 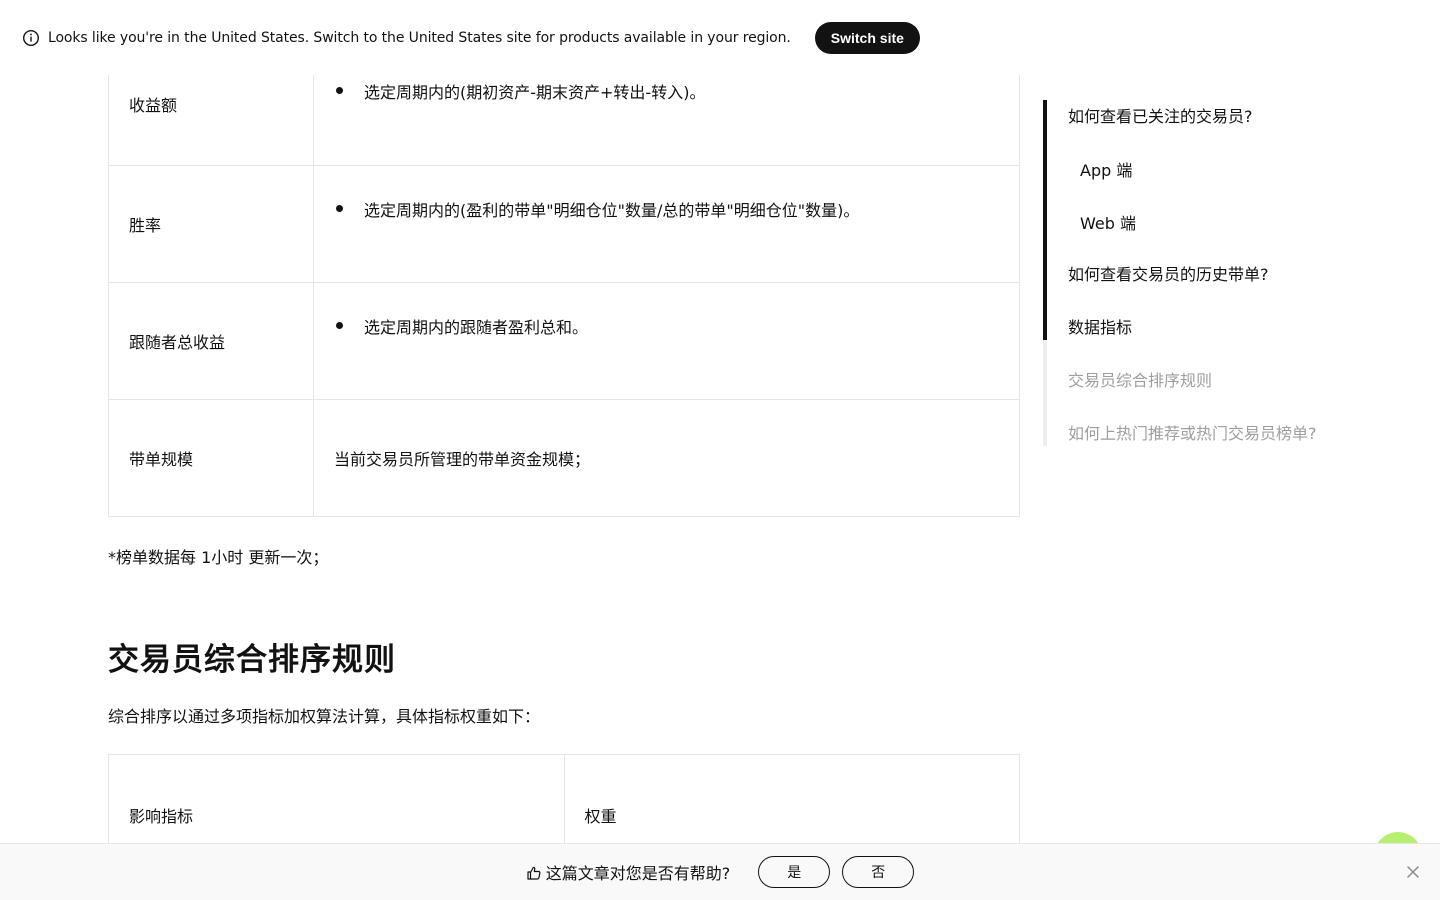 I want to click on thumbs-up-icon, so click(x=534, y=873).